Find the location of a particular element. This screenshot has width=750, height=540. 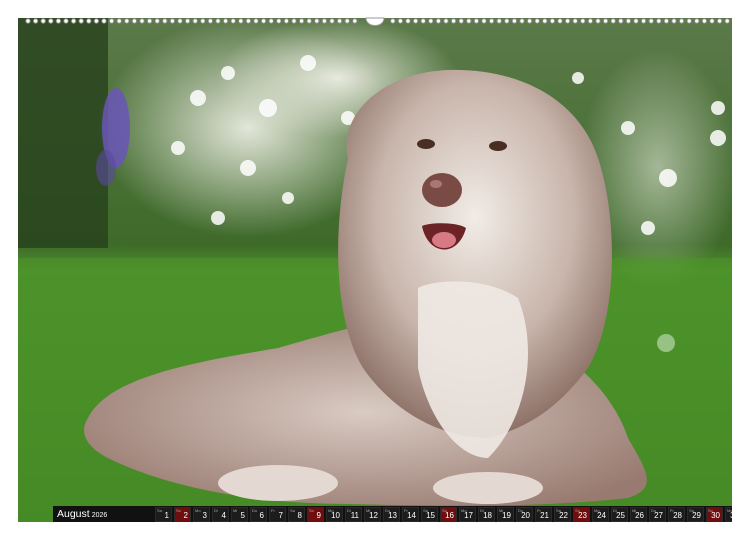

day-number: 10 is located at coordinates (335, 515).